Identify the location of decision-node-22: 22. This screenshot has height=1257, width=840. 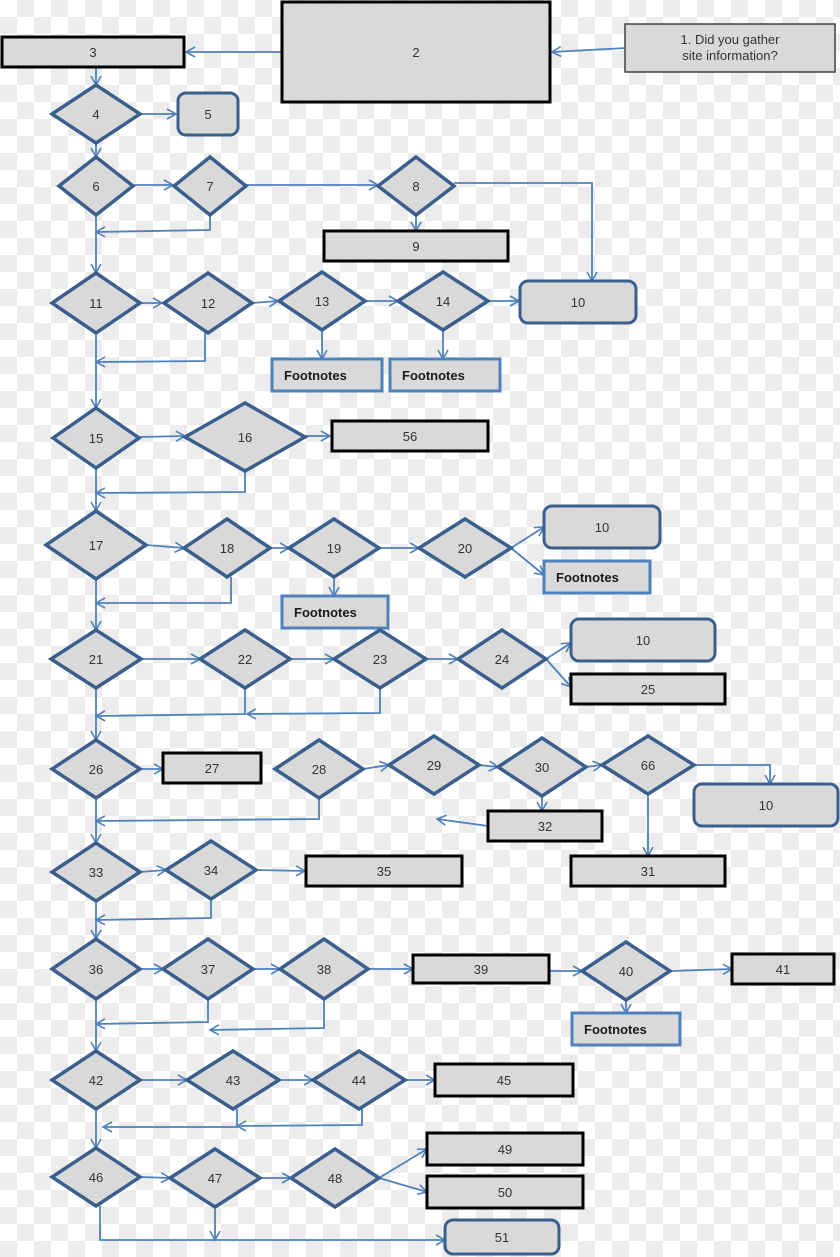
(245, 659).